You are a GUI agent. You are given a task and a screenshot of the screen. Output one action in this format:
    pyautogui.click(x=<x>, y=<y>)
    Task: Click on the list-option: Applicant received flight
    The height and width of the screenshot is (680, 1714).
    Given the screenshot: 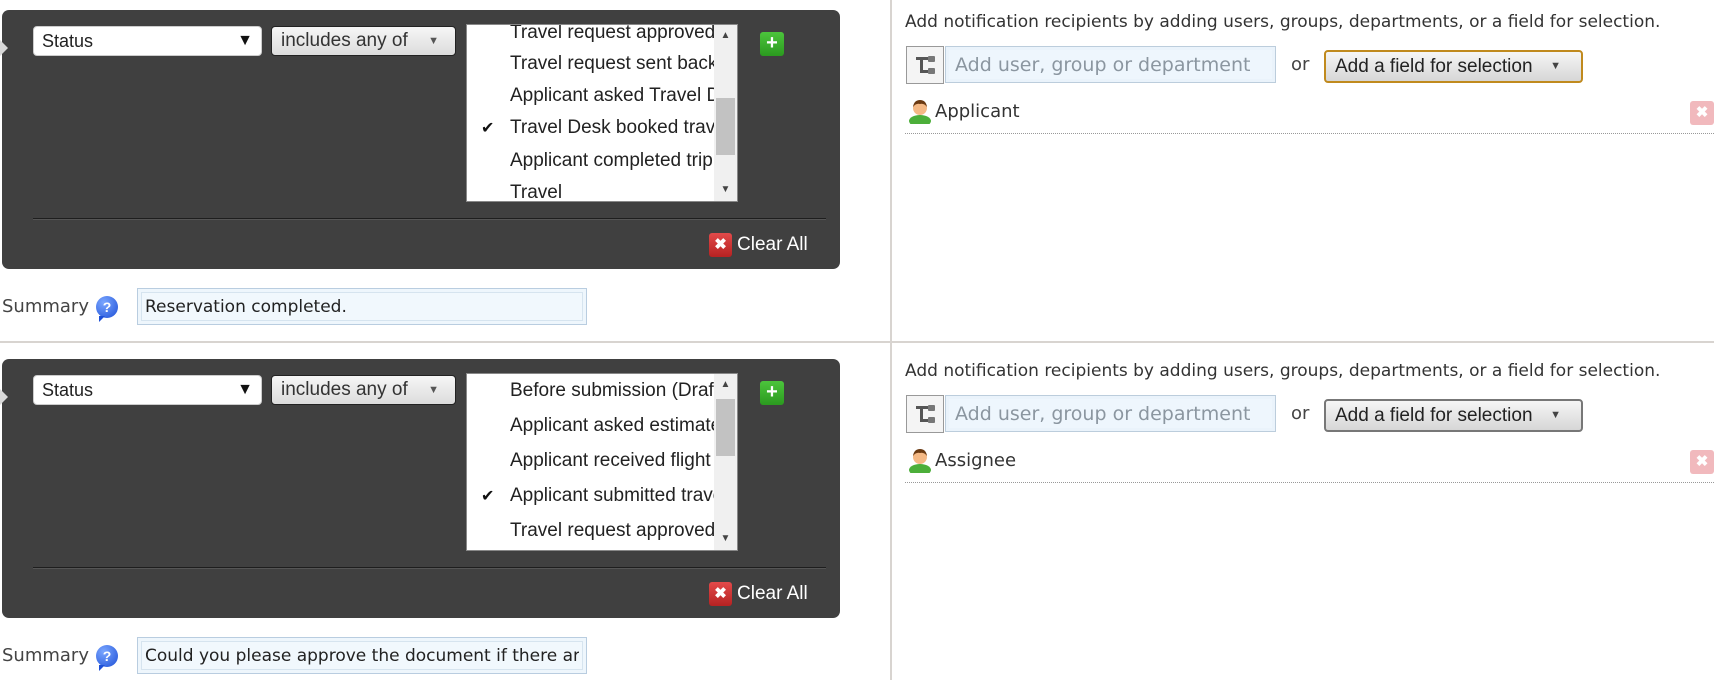 What is the action you would take?
    pyautogui.click(x=612, y=461)
    